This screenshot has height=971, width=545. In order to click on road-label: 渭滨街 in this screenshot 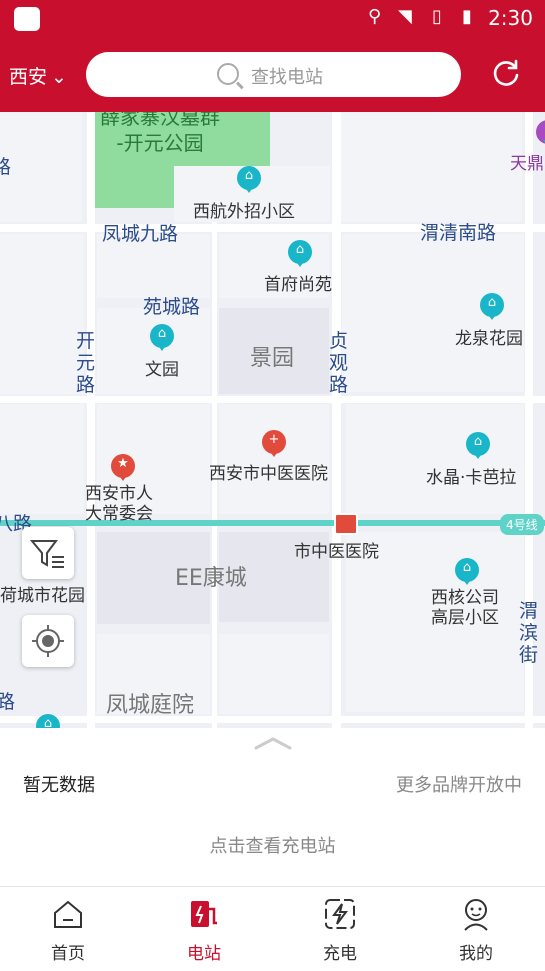, I will do `click(529, 633)`.